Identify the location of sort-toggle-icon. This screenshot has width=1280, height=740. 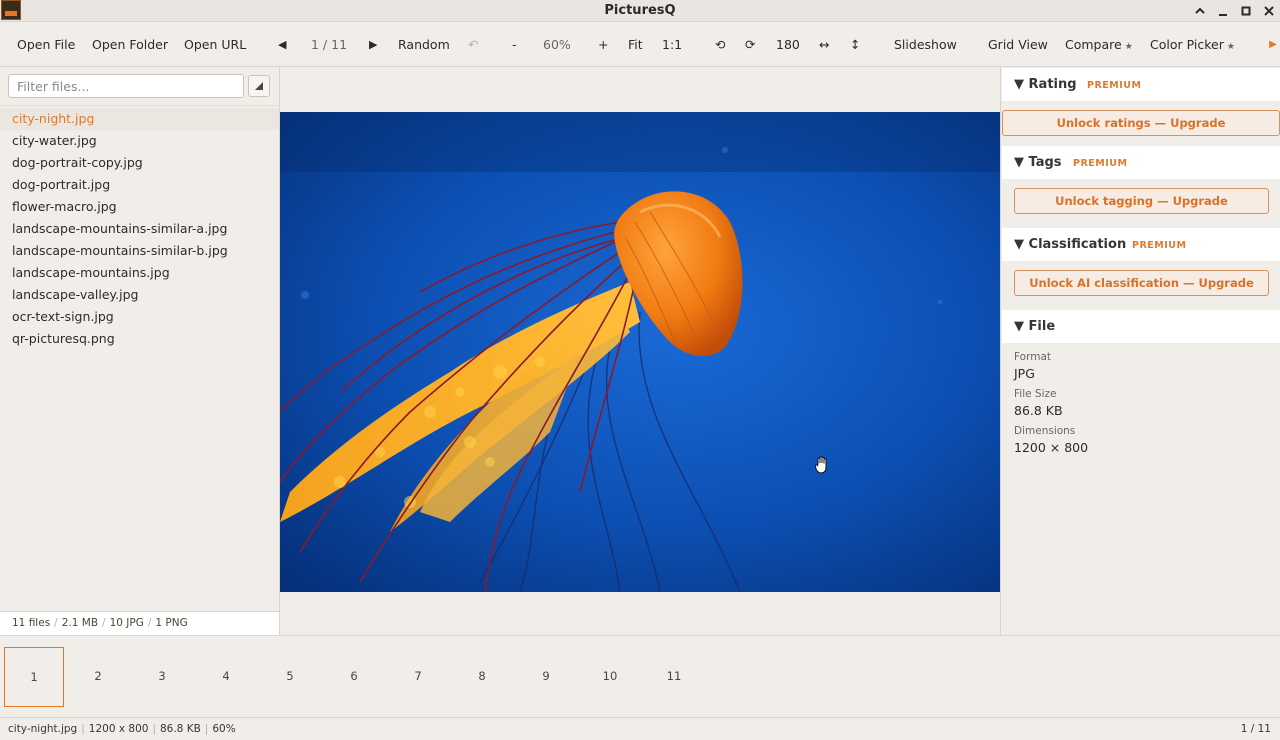
(259, 86).